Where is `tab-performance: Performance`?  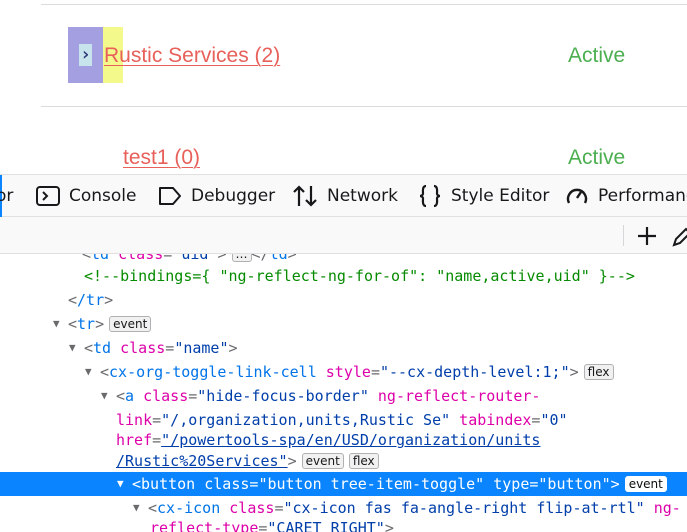
tab-performance: Performance is located at coordinates (626, 196).